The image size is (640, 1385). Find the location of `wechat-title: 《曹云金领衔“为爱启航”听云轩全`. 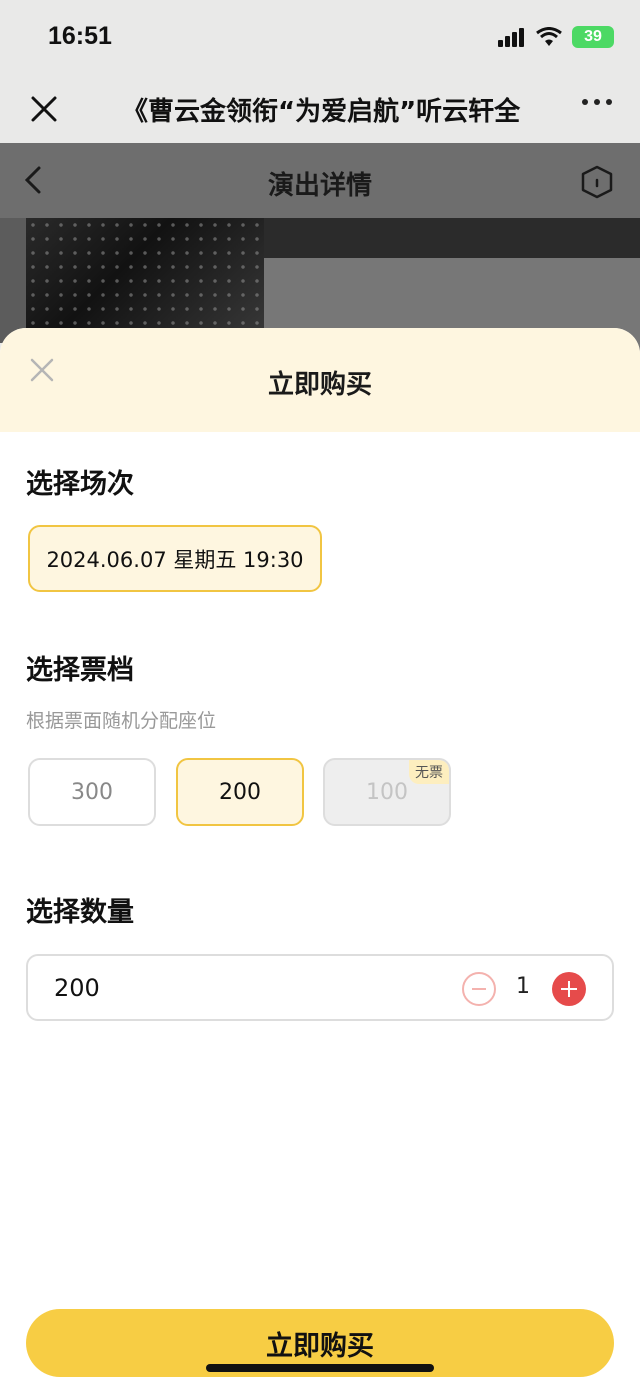

wechat-title: 《曹云金领衔“为爱启航”听云轩全 is located at coordinates (321, 112).